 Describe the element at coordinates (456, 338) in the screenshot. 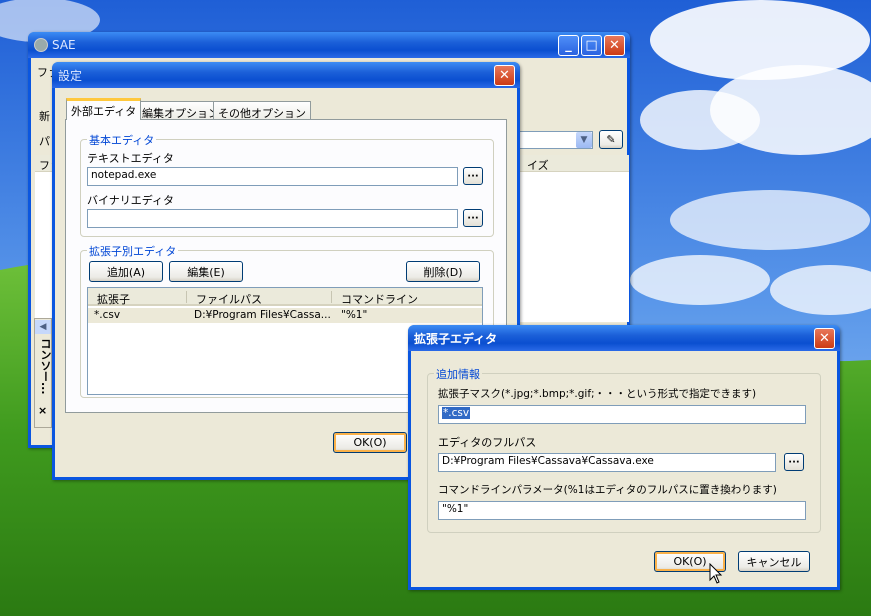

I see `ext-editor-title: 拡張子エディタ` at that location.